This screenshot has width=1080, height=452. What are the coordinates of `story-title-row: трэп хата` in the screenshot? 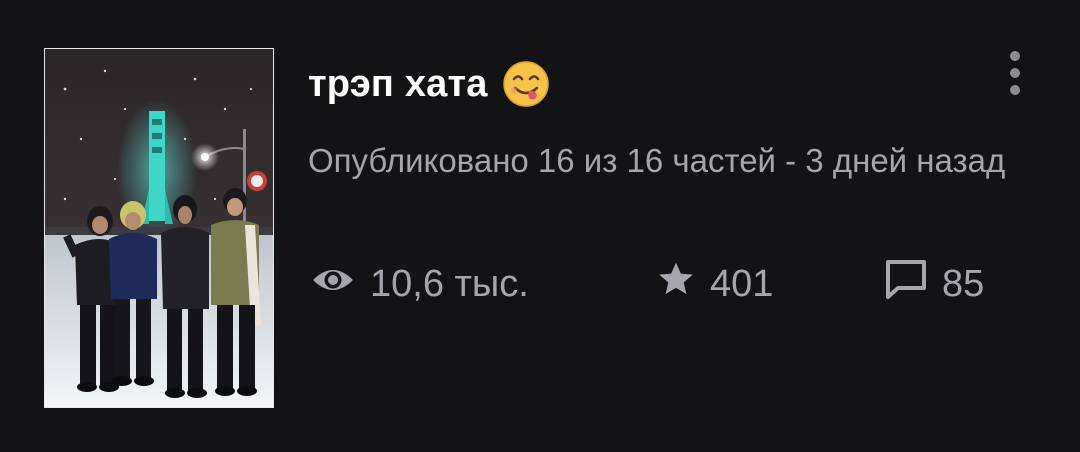 It's located at (429, 84).